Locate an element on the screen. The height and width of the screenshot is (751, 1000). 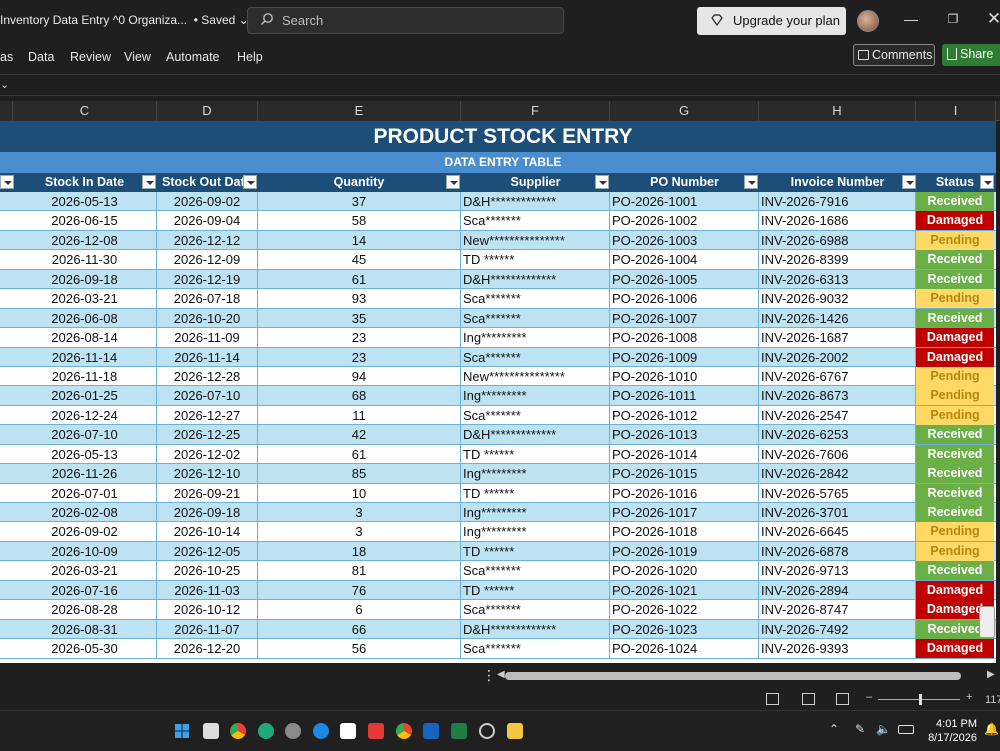
page-layout-view-icon is located at coordinates (808, 699).